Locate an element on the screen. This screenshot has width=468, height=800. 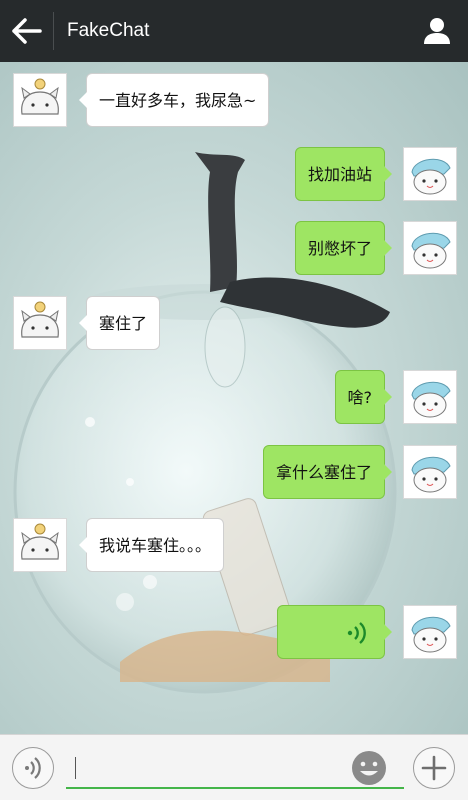
message-bubble: 啥? is located at coordinates (363, 397).